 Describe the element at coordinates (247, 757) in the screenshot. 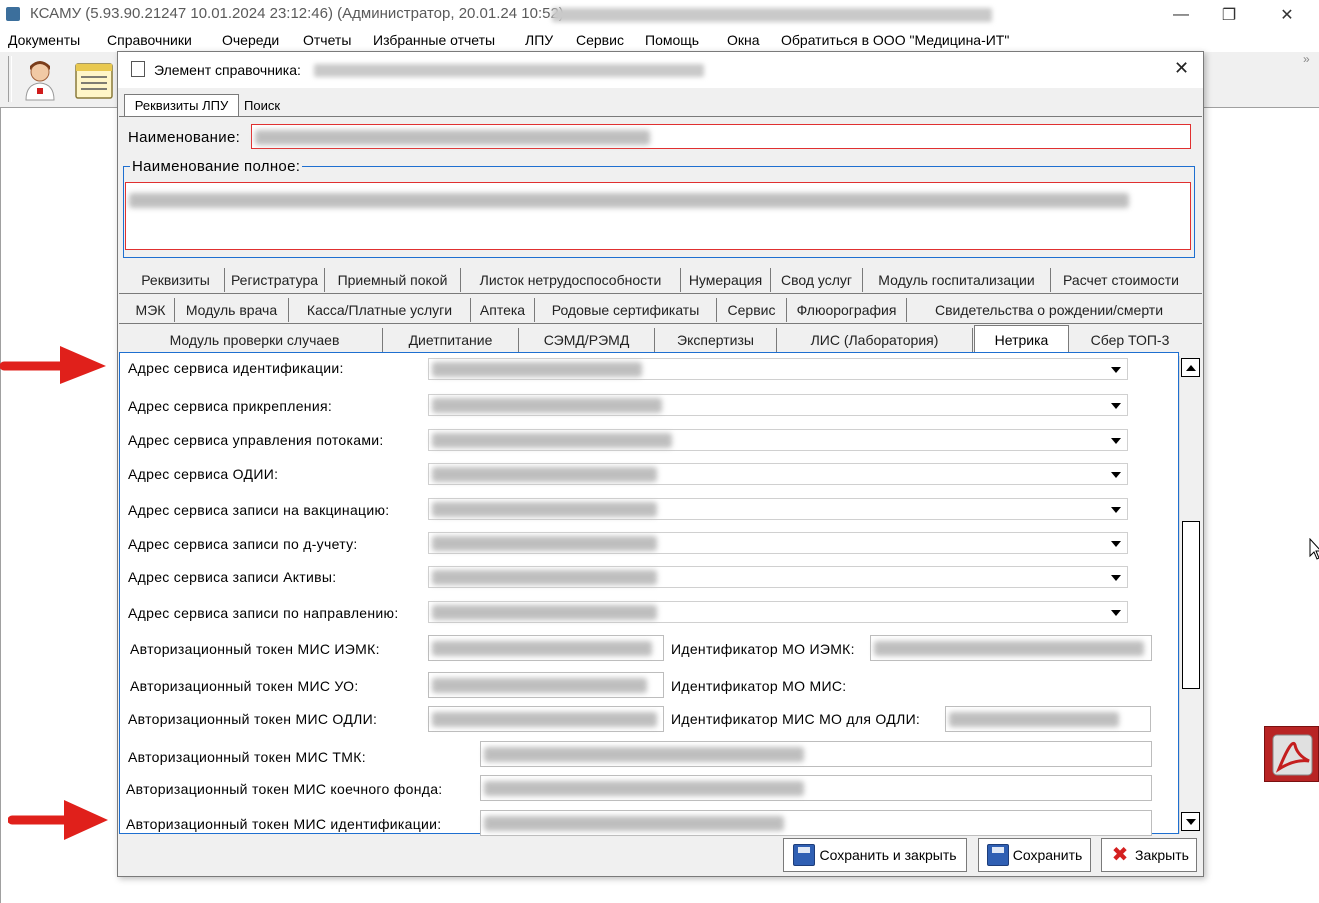

I see `tmk-token-label: Авторизационный токен МИС ТМК:` at that location.